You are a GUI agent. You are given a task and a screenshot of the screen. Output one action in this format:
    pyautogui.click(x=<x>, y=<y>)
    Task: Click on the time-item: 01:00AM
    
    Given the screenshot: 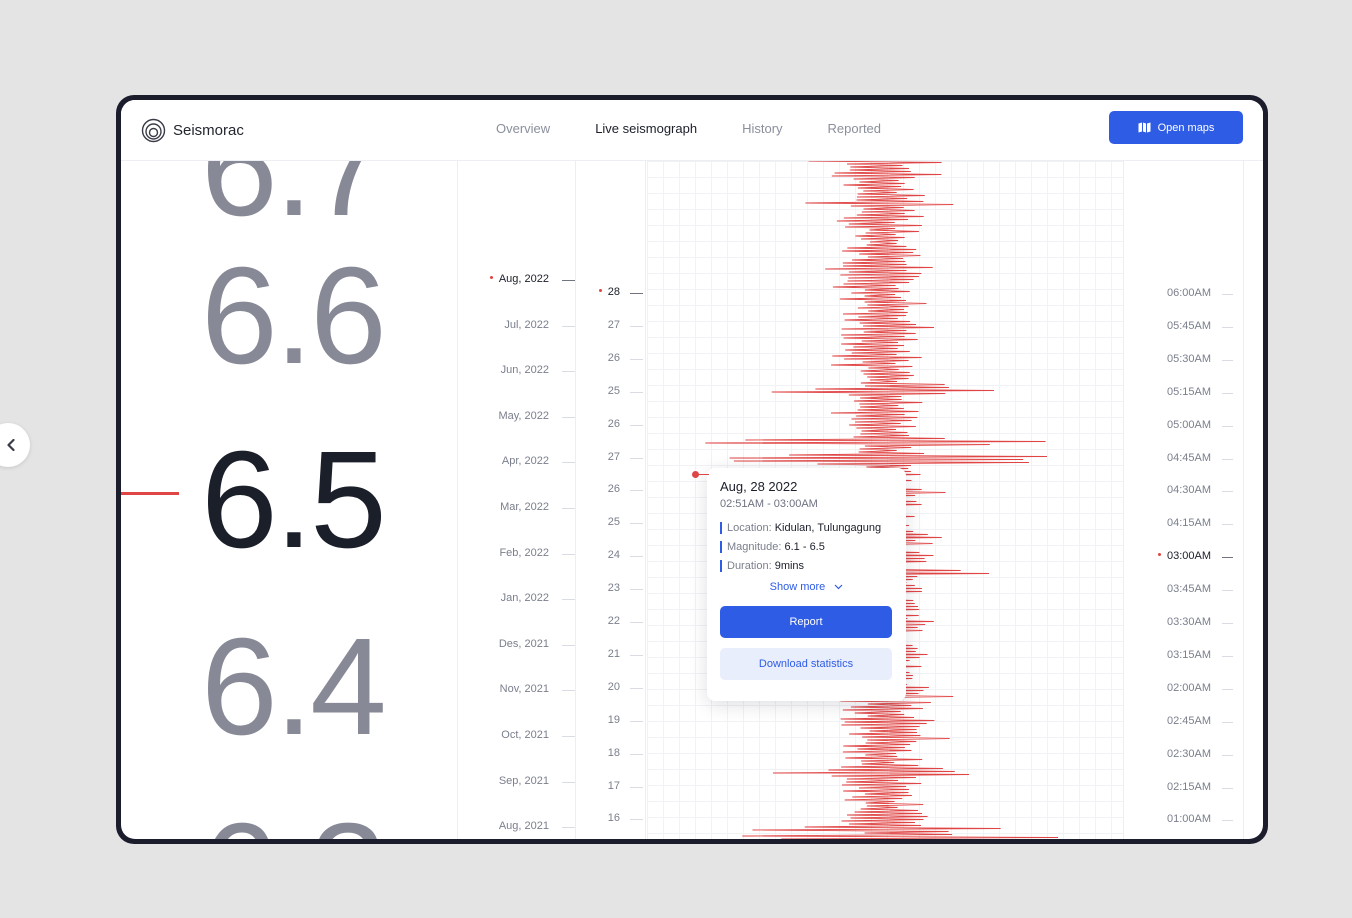 What is the action you would take?
    pyautogui.click(x=1177, y=819)
    